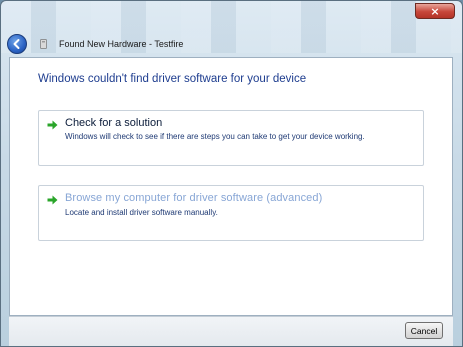 The height and width of the screenshot is (347, 463). What do you see at coordinates (121, 44) in the screenshot?
I see `window-title: Found New Hardware - Testfire` at bounding box center [121, 44].